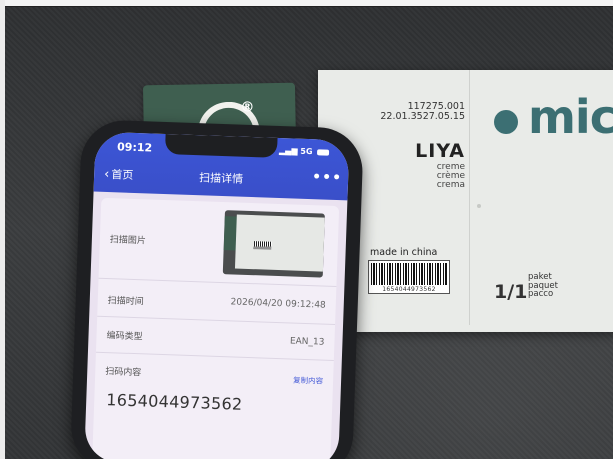 This screenshot has height=459, width=613. I want to click on color-names: creme crème crema, so click(417, 176).